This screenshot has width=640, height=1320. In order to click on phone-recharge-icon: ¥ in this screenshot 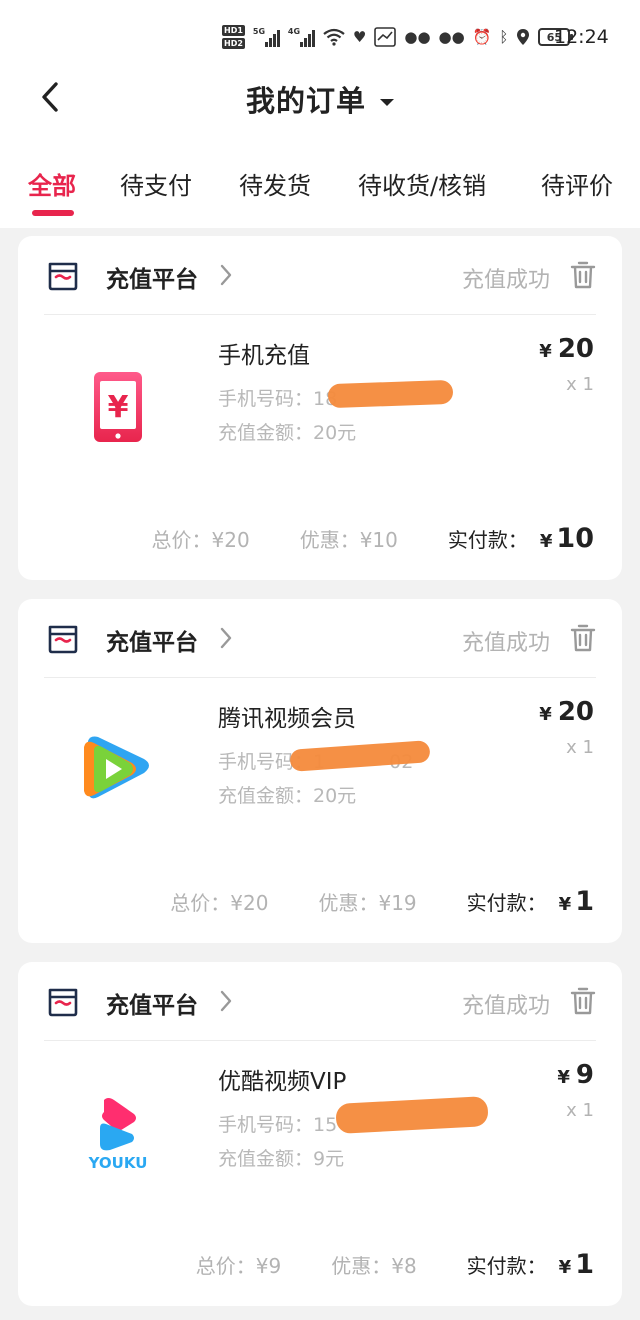, I will do `click(118, 407)`.